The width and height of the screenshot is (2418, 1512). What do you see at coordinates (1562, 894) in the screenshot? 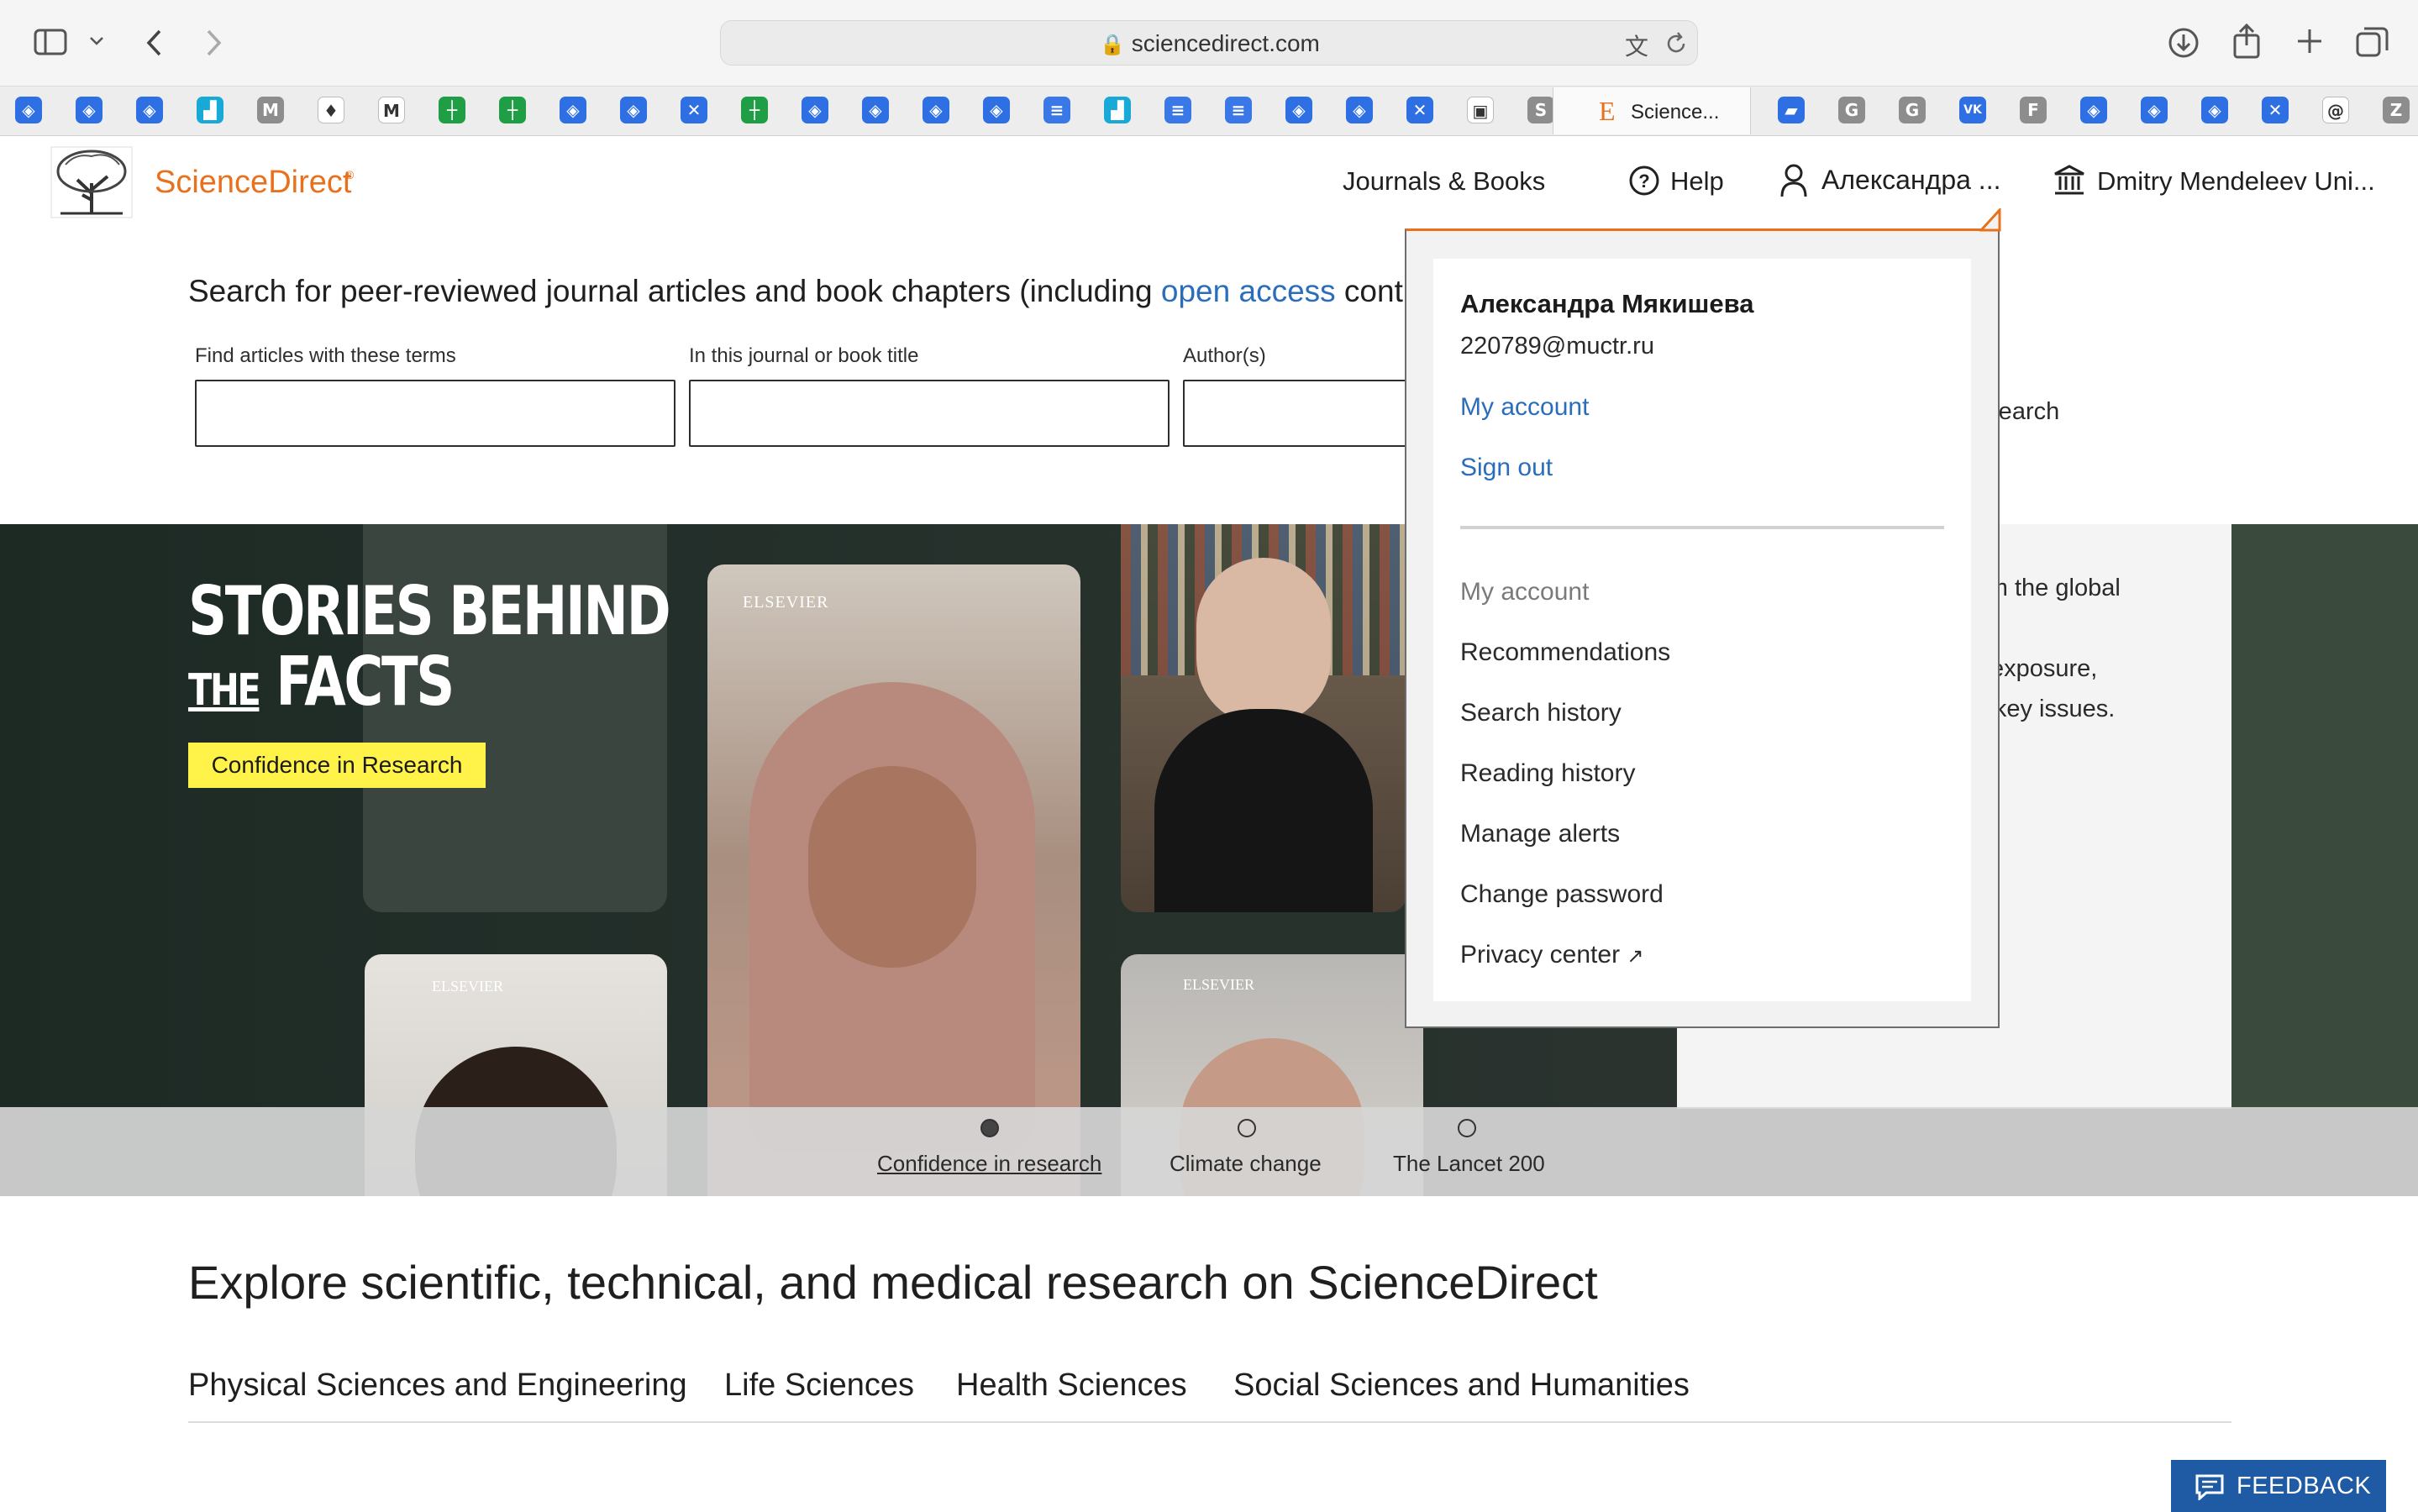
I see `change-password-link: Change password` at bounding box center [1562, 894].